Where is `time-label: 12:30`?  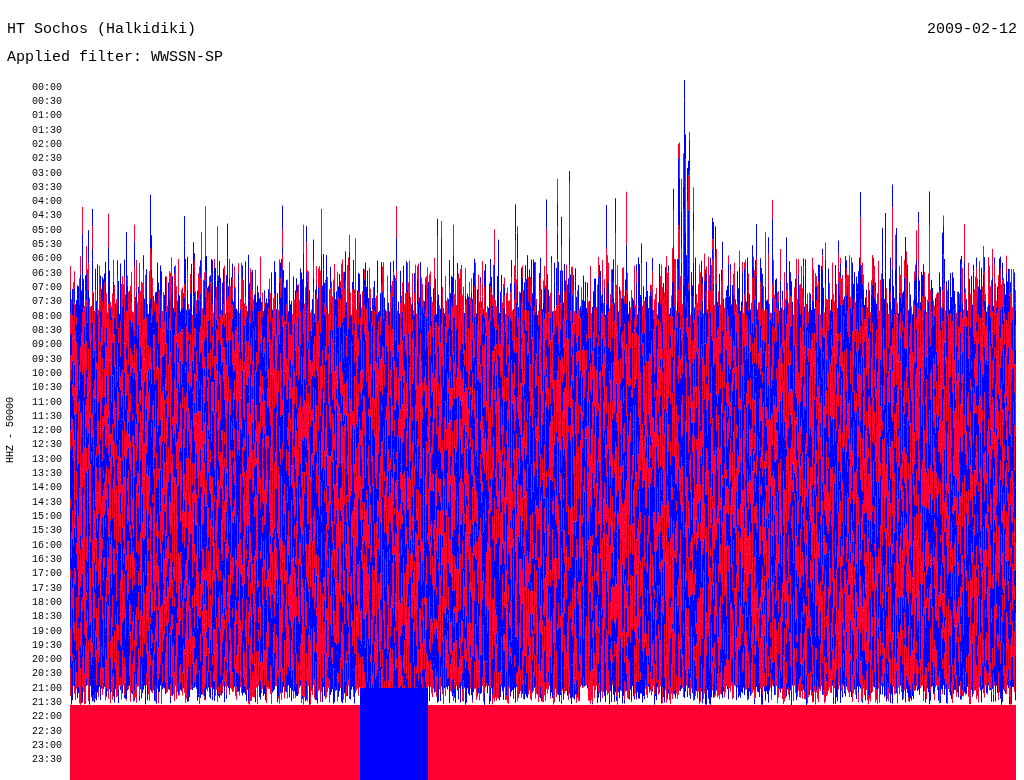
time-label: 12:30 is located at coordinates (47, 445).